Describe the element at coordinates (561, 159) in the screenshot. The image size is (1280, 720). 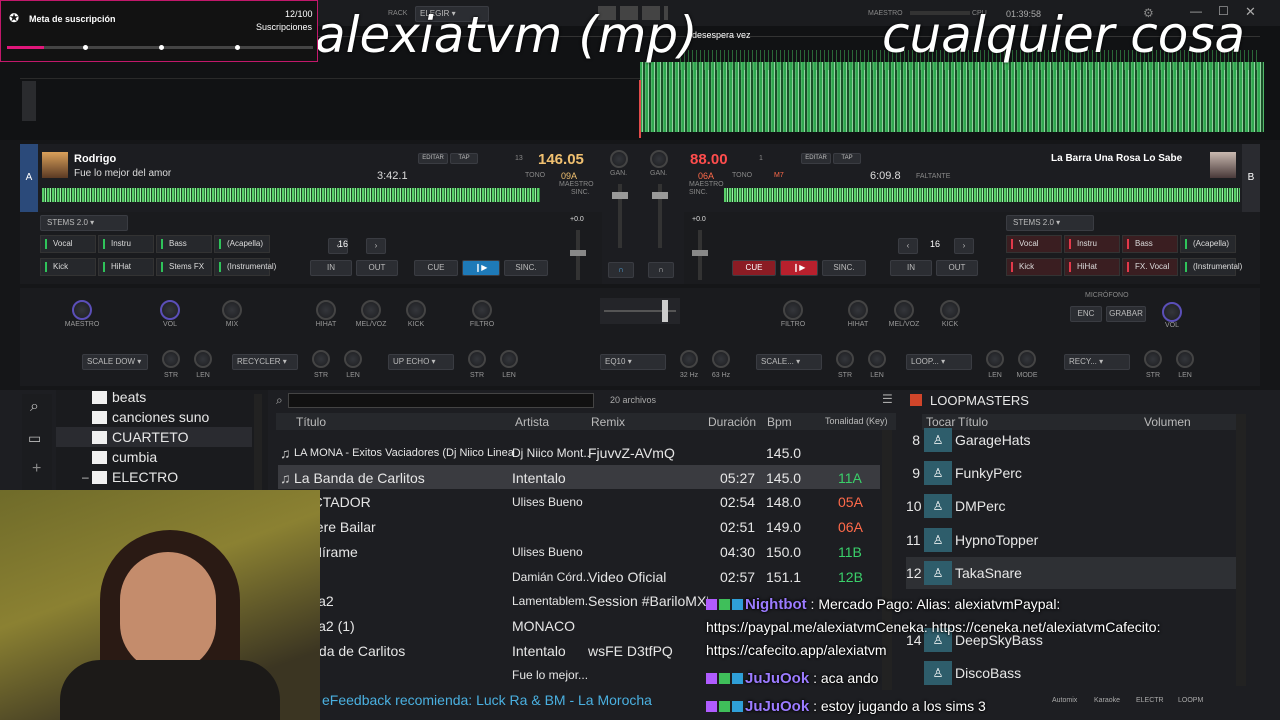
I see `deck-a-bpm: 146.05` at that location.